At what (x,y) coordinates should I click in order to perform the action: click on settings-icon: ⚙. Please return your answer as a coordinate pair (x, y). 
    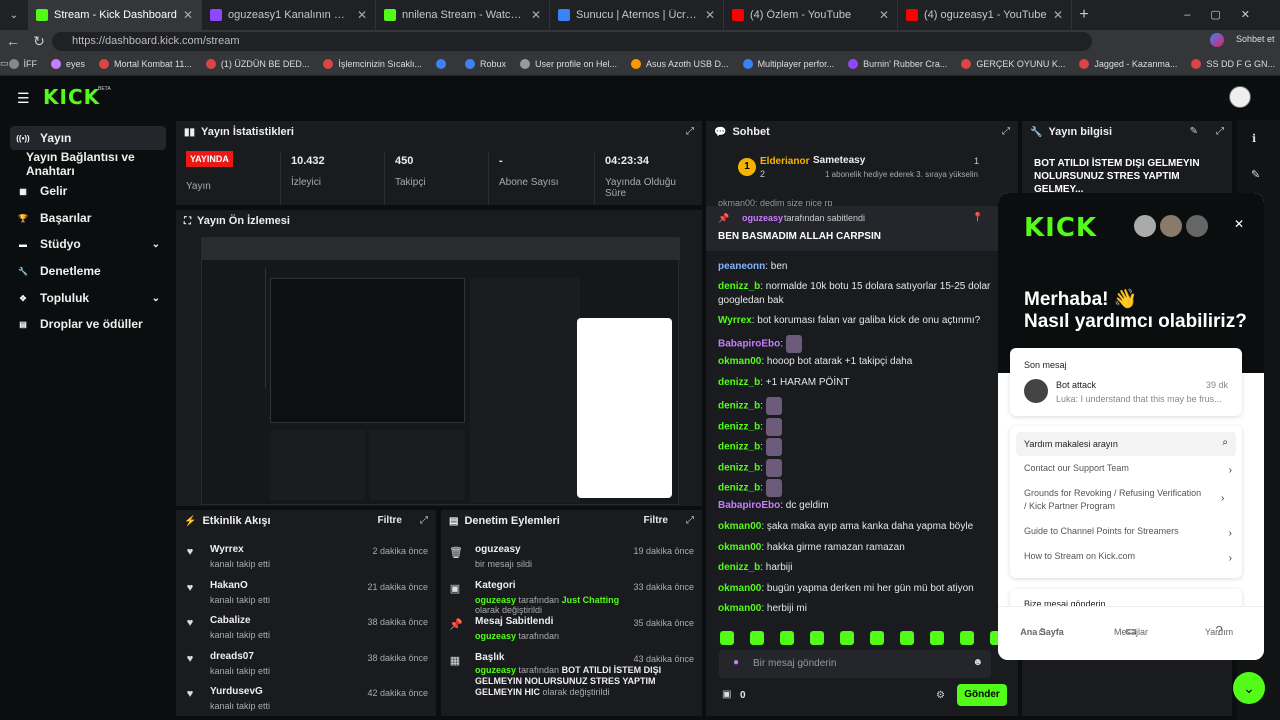
    Looking at the image, I should click on (940, 695).